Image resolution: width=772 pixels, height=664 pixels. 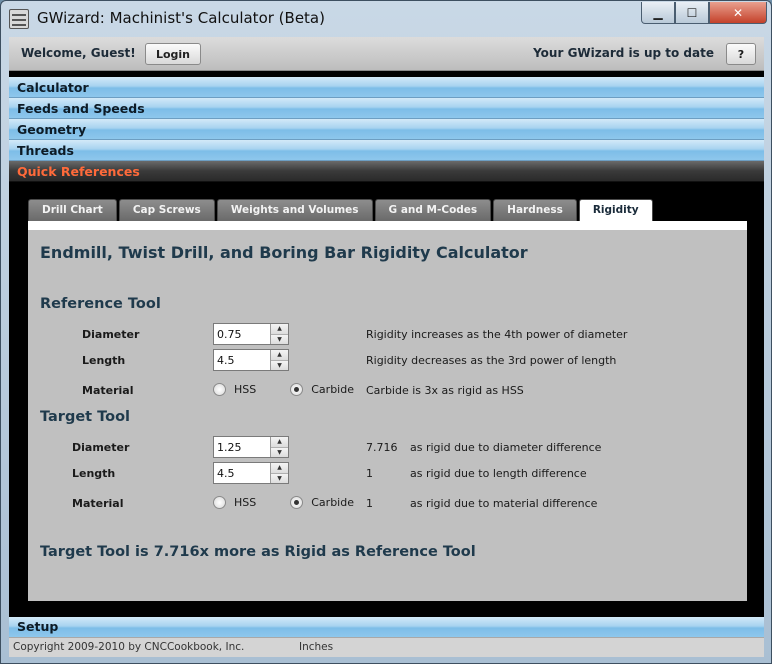 What do you see at coordinates (382, 447) in the screenshot?
I see `target-diameter-factor: 7.716` at bounding box center [382, 447].